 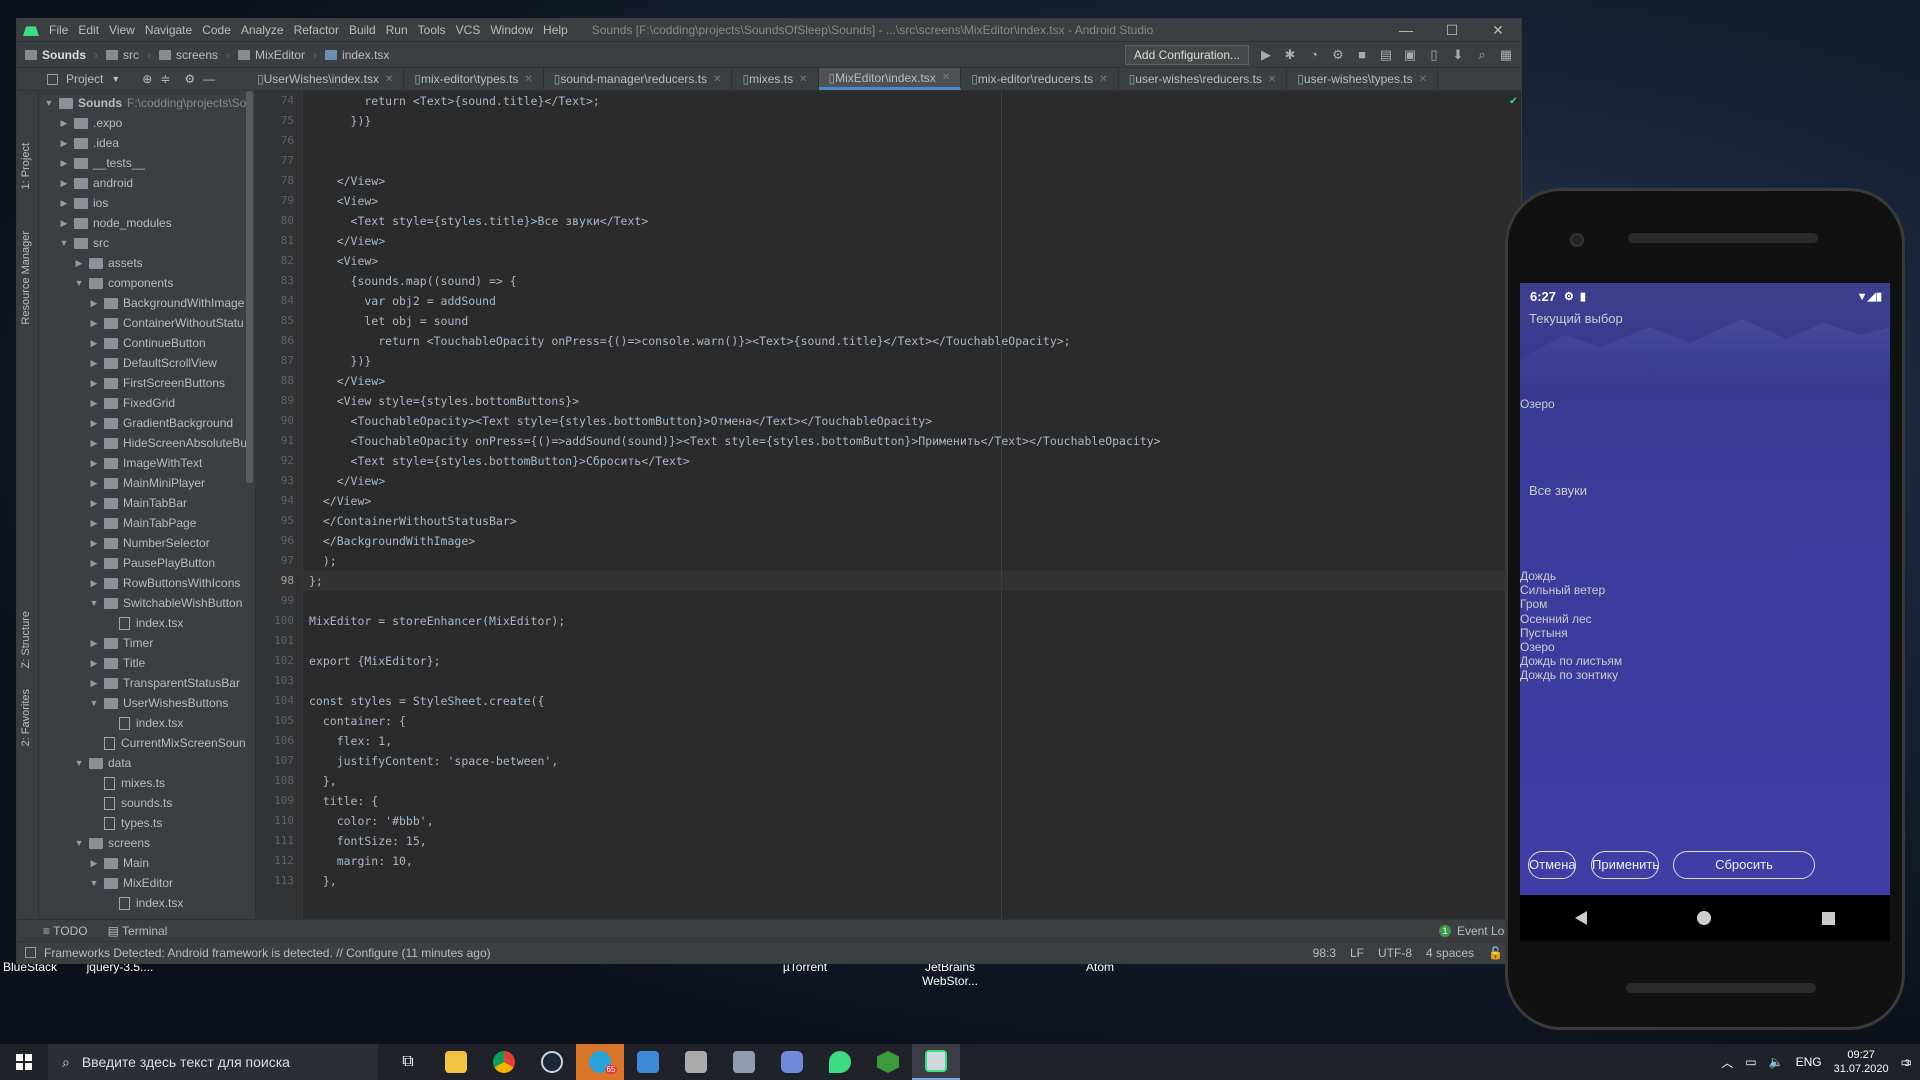 I want to click on map-pin-icon, so click(x=840, y=1062).